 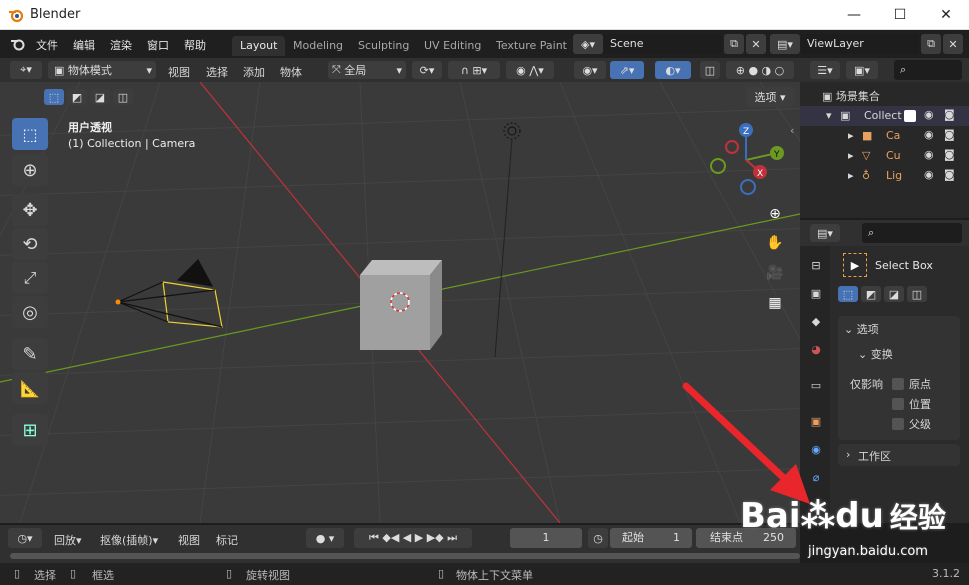 What do you see at coordinates (899, 455) in the screenshot?
I see `workspace-panel: › 工作区` at bounding box center [899, 455].